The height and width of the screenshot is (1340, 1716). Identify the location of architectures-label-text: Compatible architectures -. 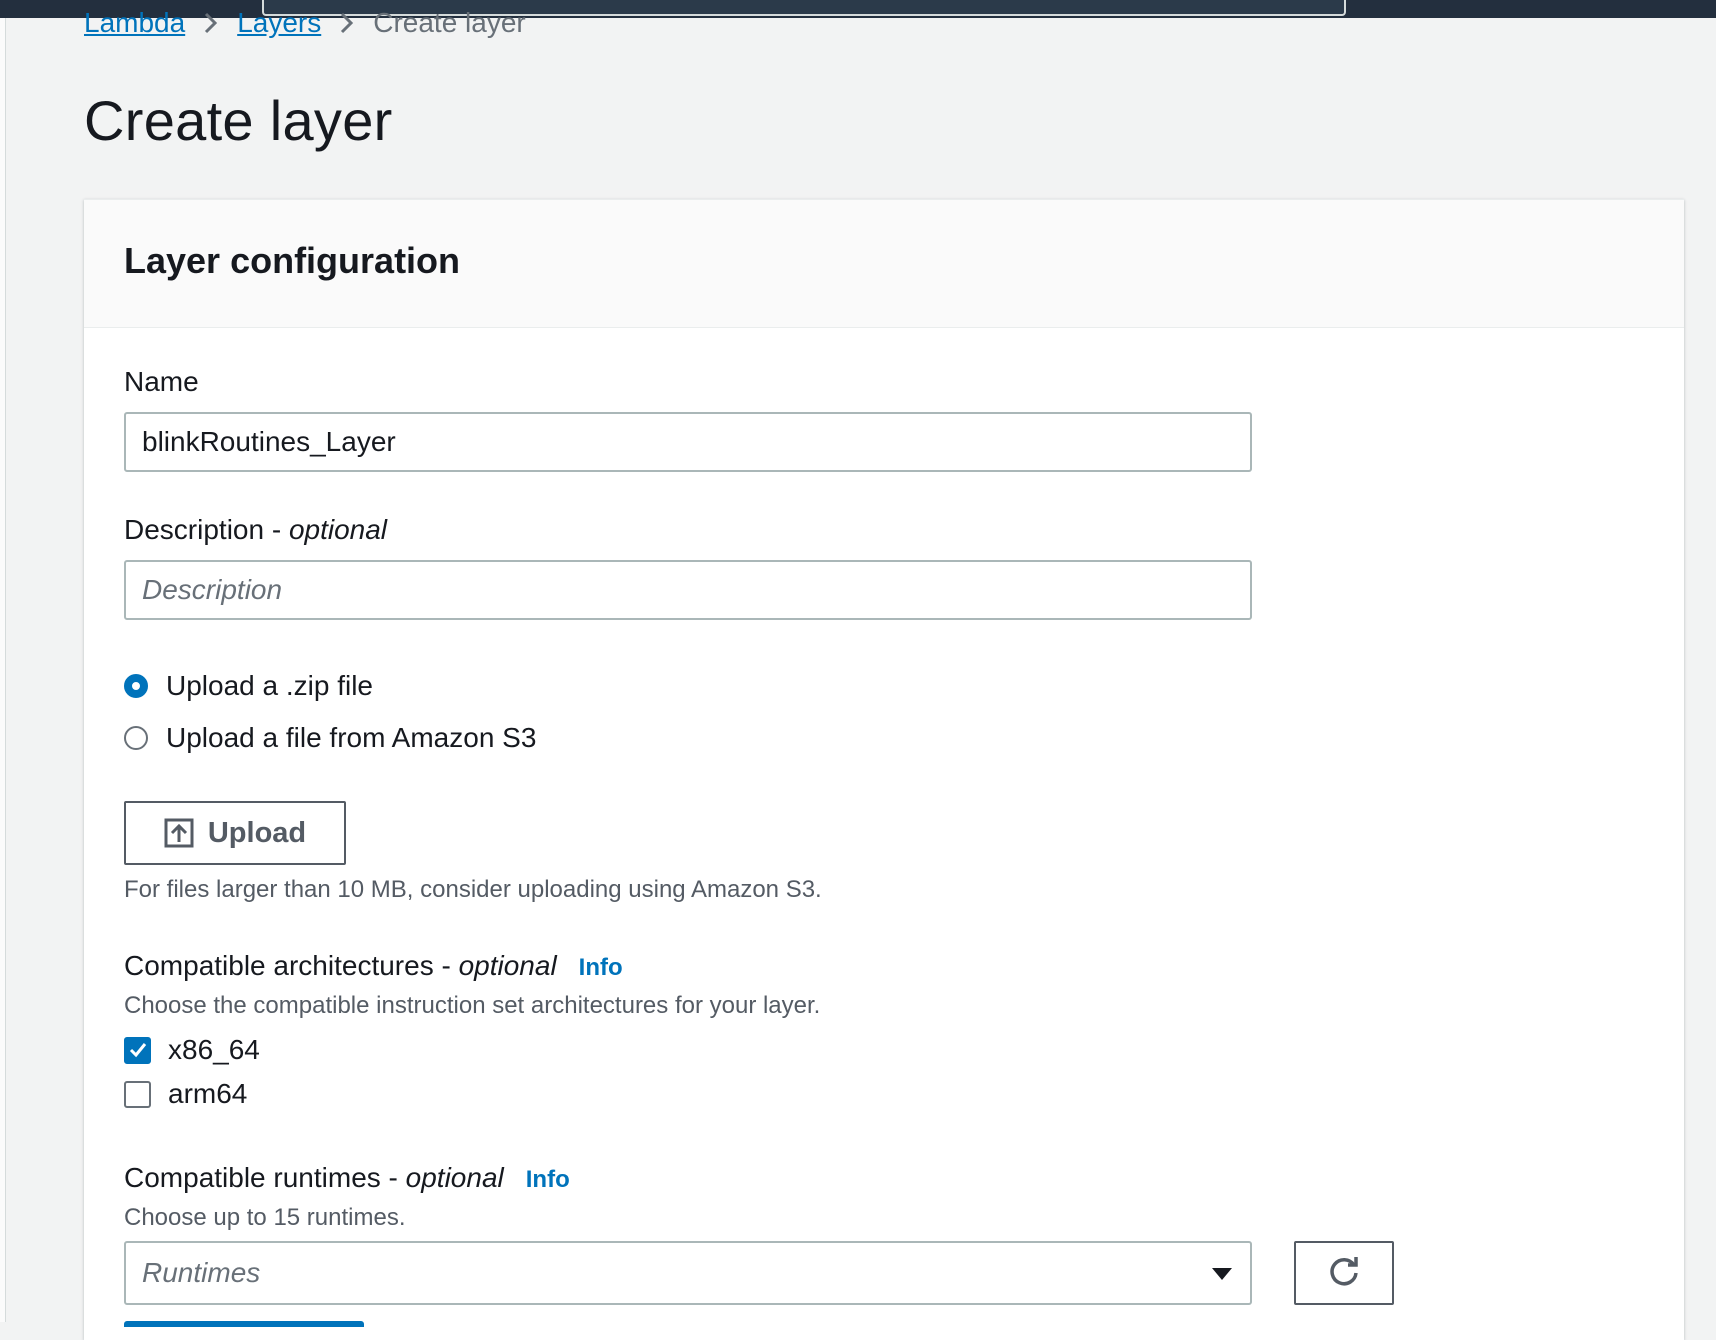
(291, 965).